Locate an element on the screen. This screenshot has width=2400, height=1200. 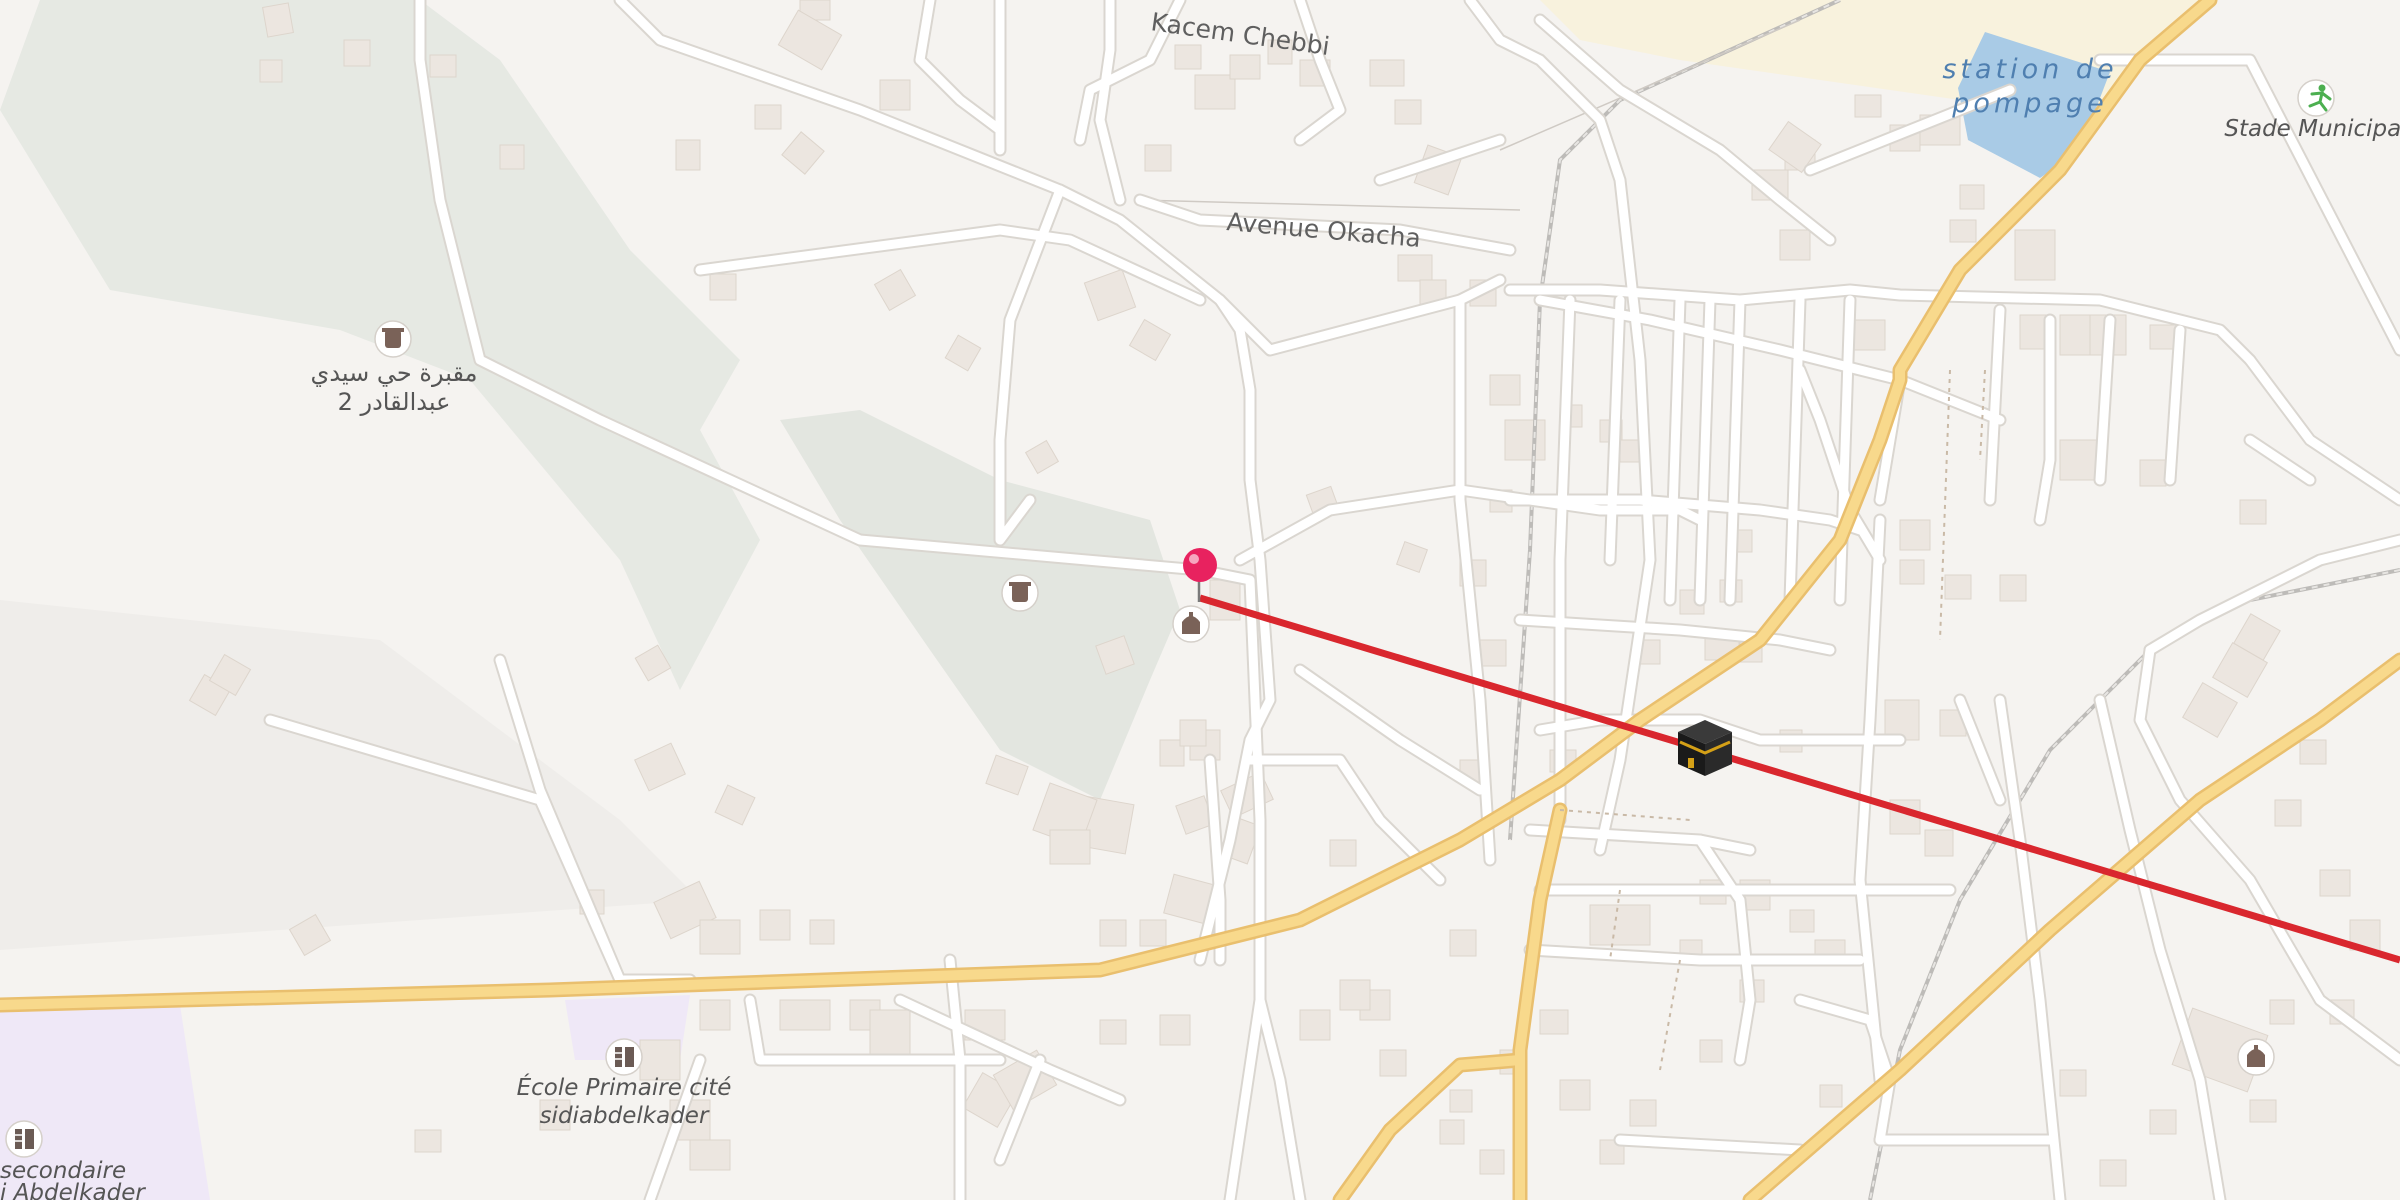
cemetery-label-line2: عبدالقادر 2 is located at coordinates (394, 402).